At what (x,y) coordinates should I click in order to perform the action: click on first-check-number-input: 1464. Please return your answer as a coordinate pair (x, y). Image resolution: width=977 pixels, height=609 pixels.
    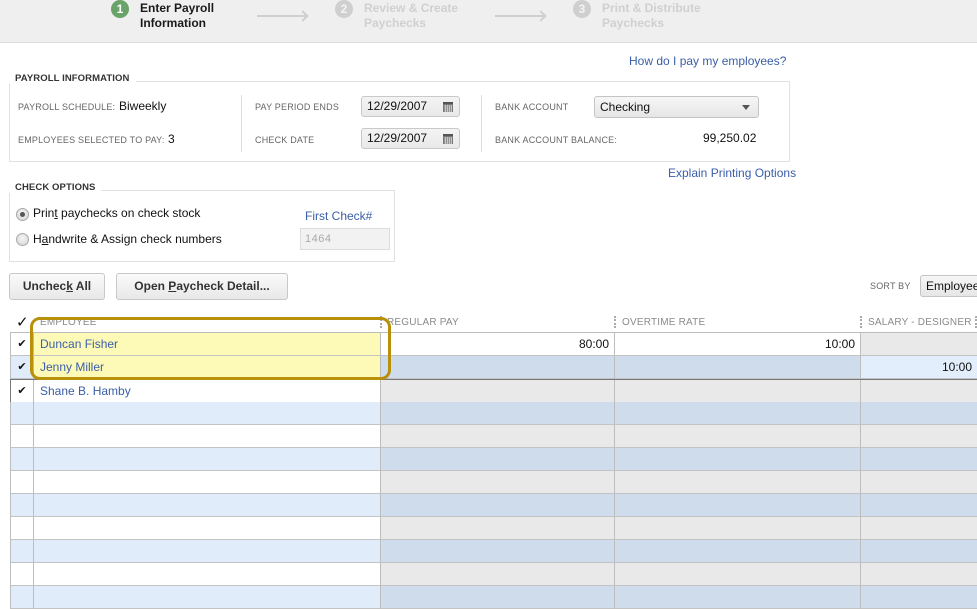
    Looking at the image, I should click on (345, 239).